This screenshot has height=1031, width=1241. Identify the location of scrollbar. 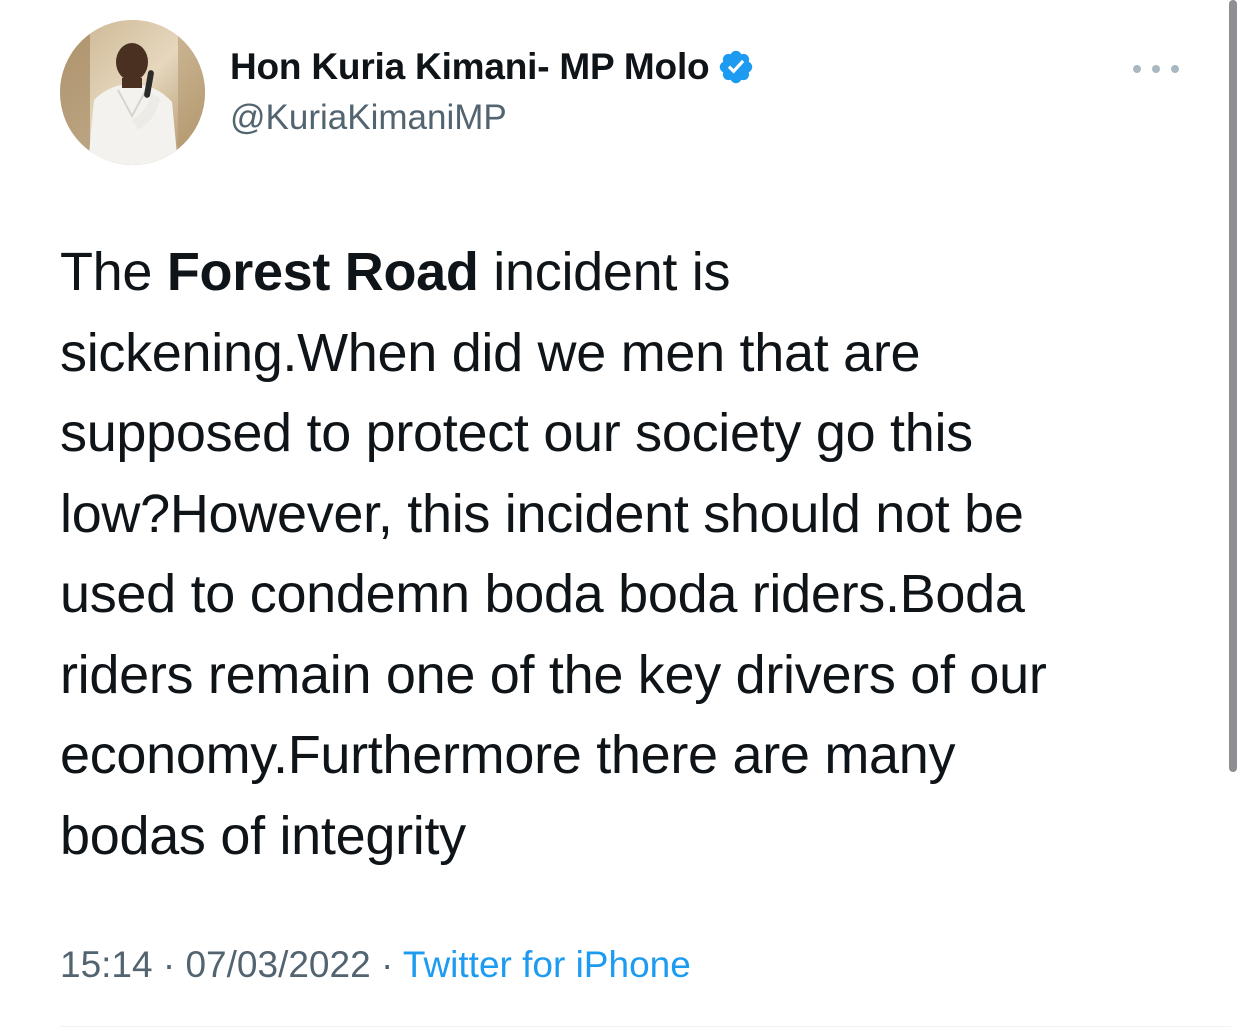
(1233, 387).